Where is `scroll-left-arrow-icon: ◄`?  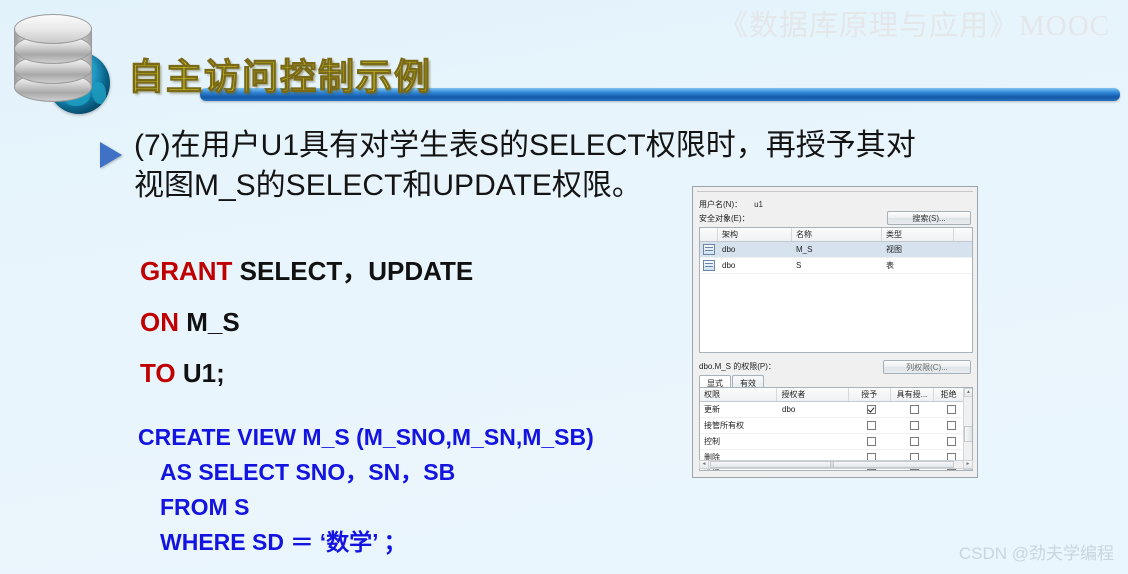
scroll-left-arrow-icon: ◄ is located at coordinates (704, 464).